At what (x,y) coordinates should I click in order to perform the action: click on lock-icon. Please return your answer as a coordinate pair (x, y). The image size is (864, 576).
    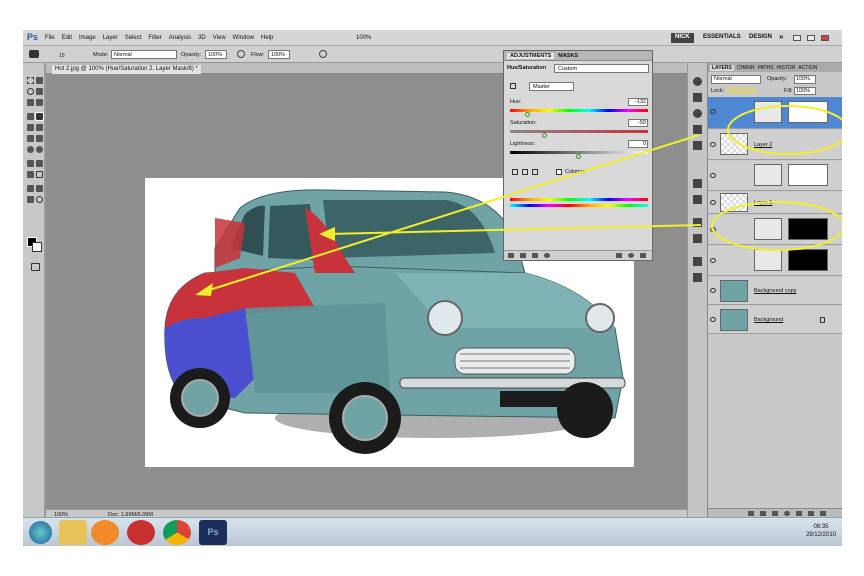
    Looking at the image, I should click on (741, 90).